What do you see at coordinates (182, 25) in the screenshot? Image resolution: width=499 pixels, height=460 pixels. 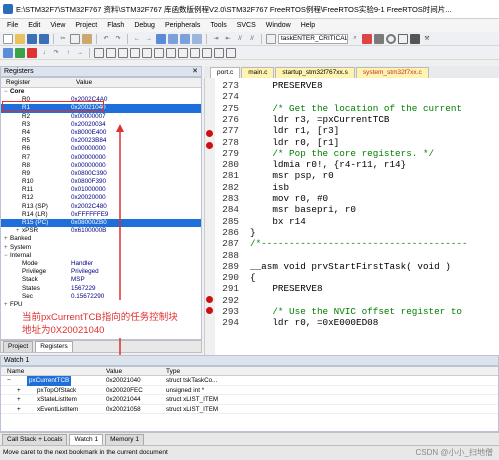 I see `menu-peripherals: Peripherals` at bounding box center [182, 25].